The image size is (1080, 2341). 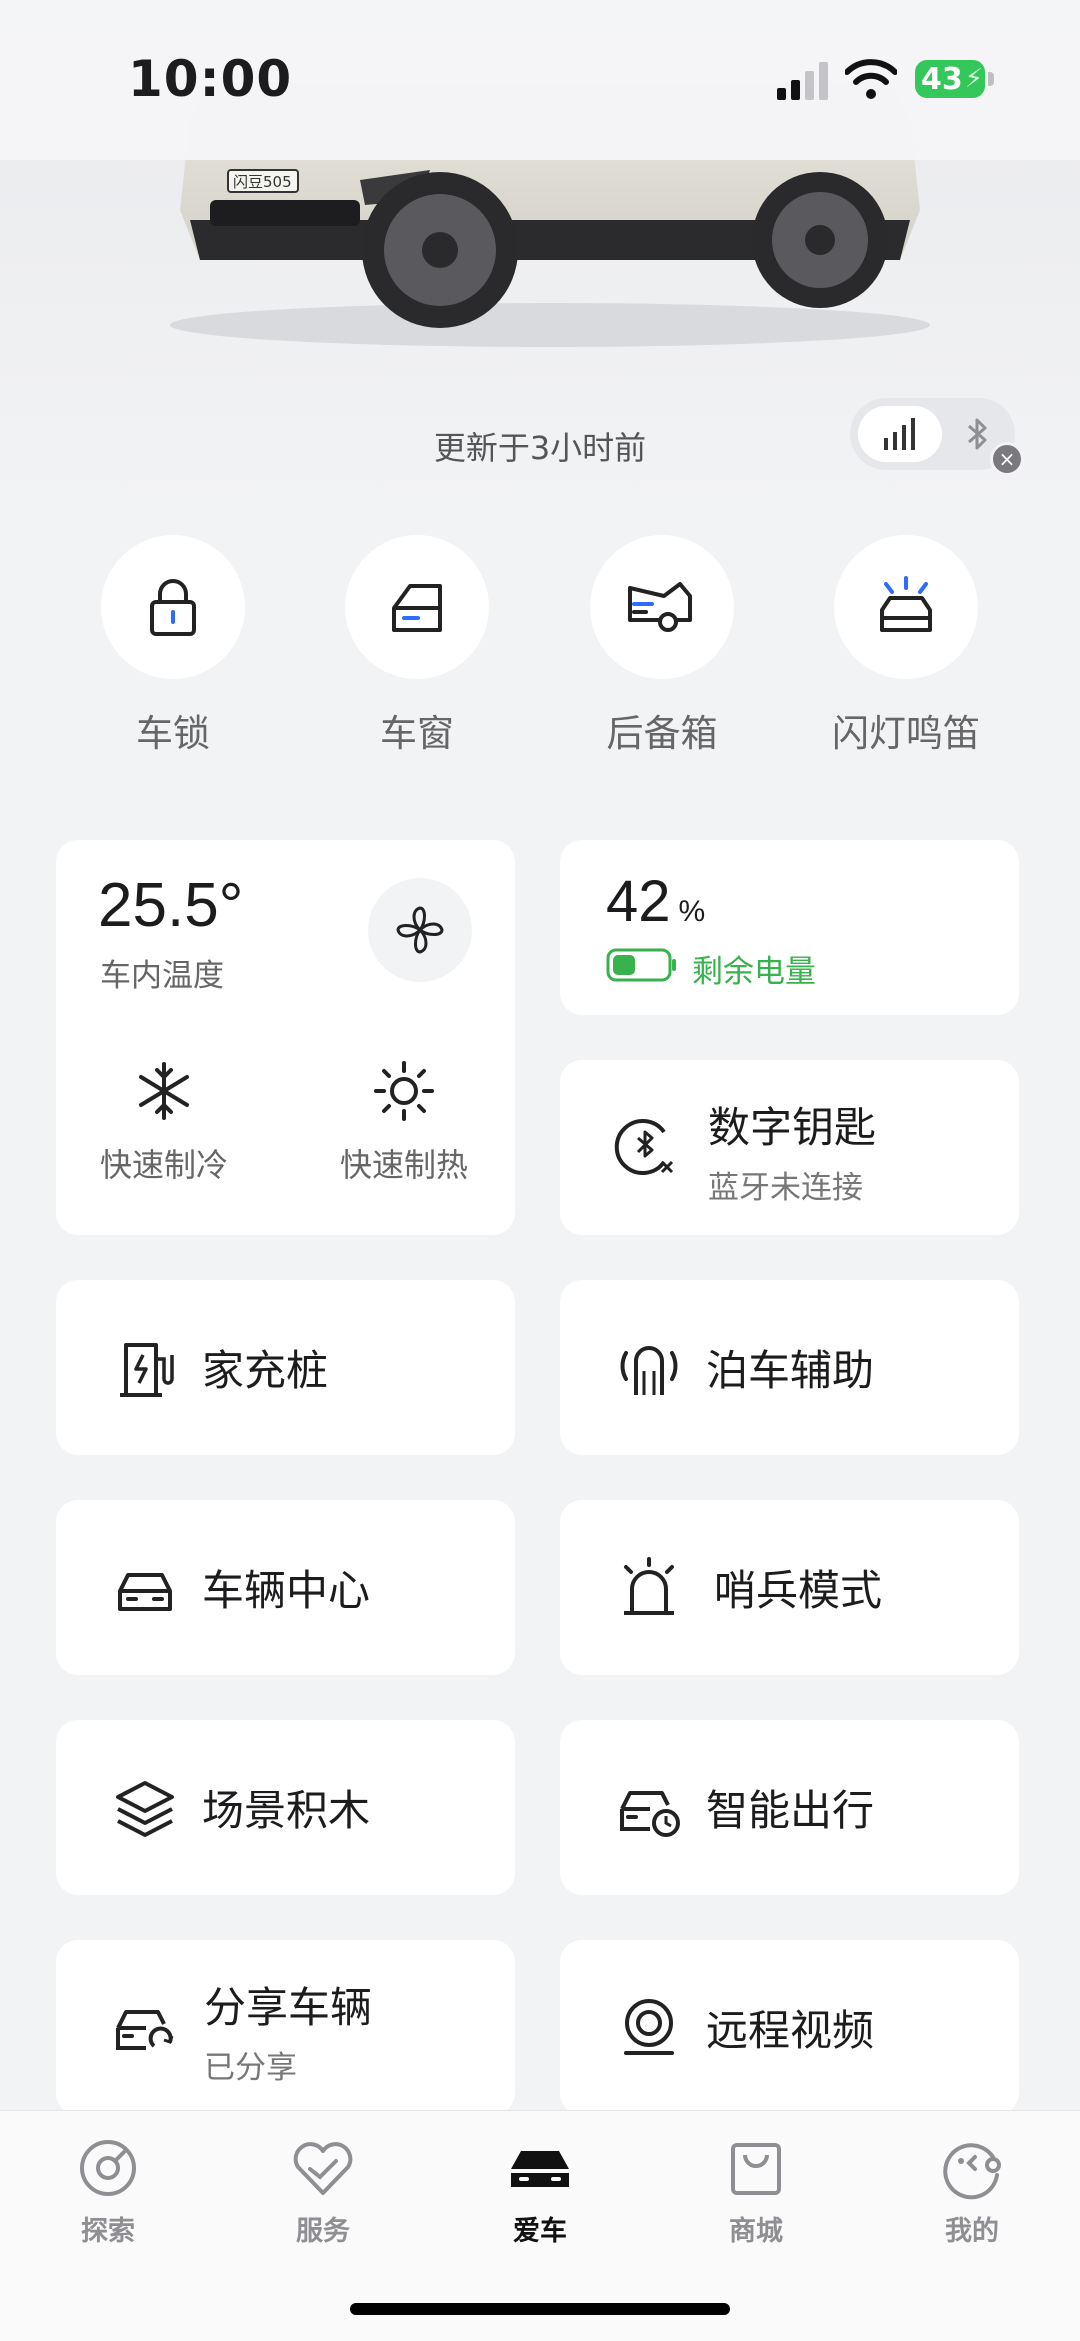 What do you see at coordinates (754, 972) in the screenshot?
I see `battery-label: 剩余电量` at bounding box center [754, 972].